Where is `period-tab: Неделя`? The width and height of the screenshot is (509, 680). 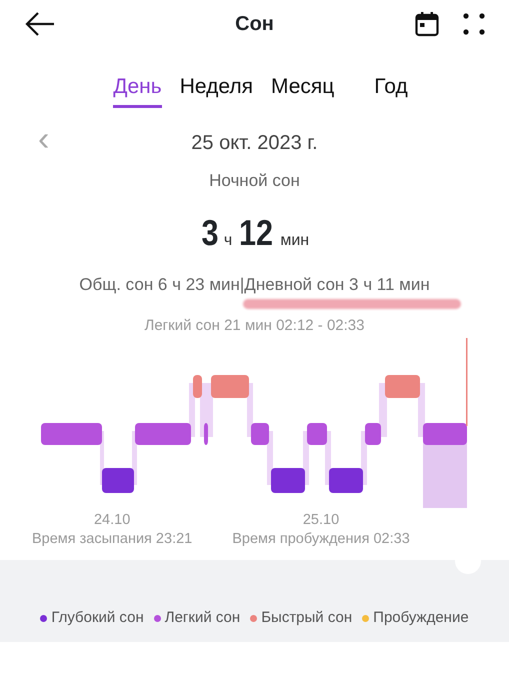
period-tab: Неделя is located at coordinates (216, 91).